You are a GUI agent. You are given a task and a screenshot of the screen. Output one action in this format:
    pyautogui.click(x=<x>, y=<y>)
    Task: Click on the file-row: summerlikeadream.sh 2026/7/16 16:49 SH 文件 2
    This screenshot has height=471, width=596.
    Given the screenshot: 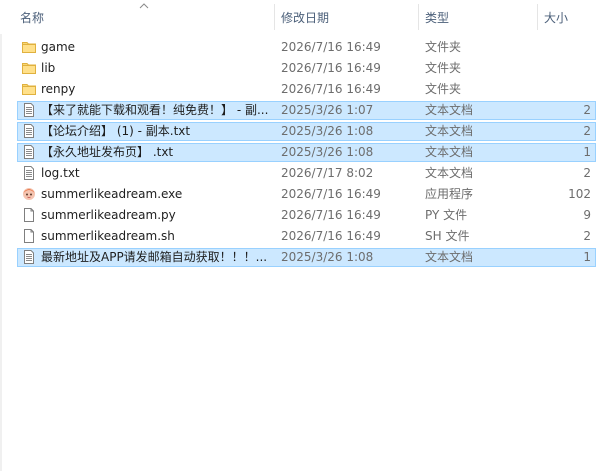 What is the action you would take?
    pyautogui.click(x=298, y=236)
    